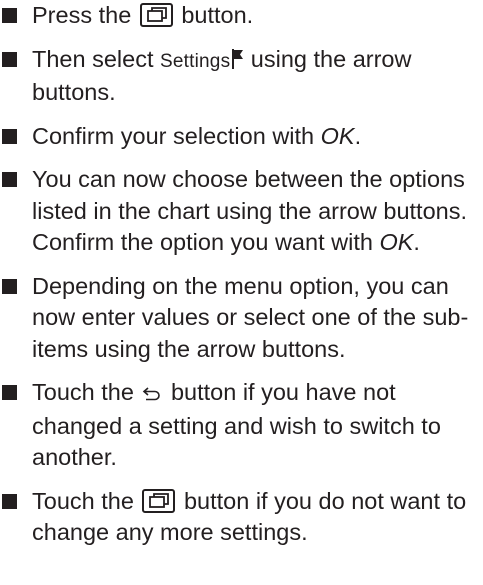 This screenshot has width=483, height=585. Describe the element at coordinates (176, 135) in the screenshot. I see `step-text-part: Confirm your selection with` at that location.